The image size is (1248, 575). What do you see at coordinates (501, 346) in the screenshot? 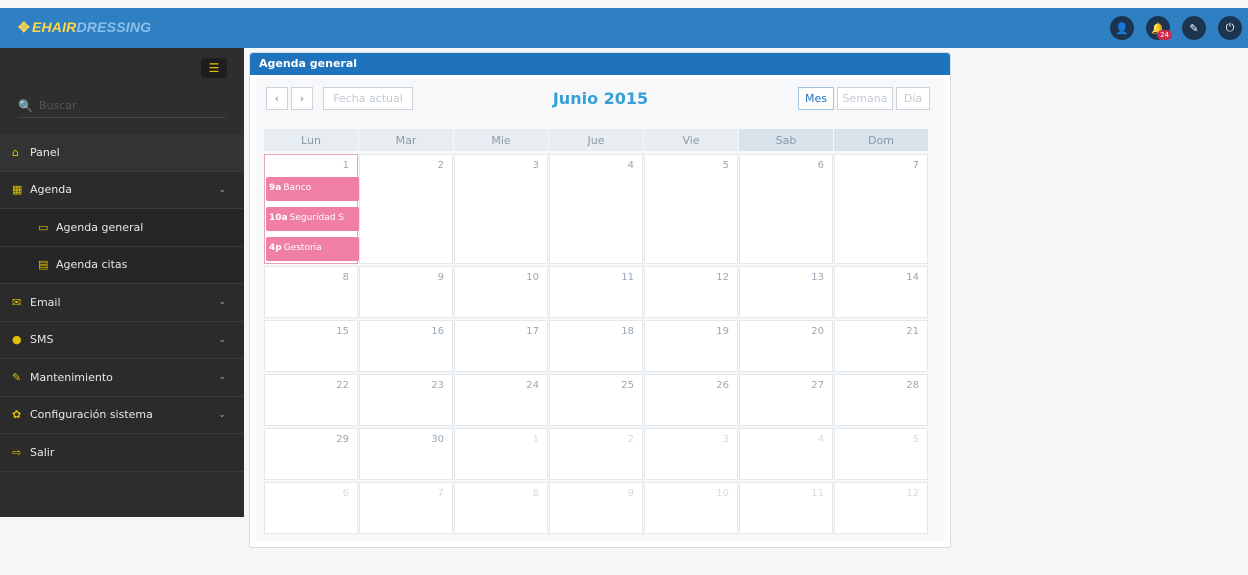
I see `day-cell: 17` at bounding box center [501, 346].